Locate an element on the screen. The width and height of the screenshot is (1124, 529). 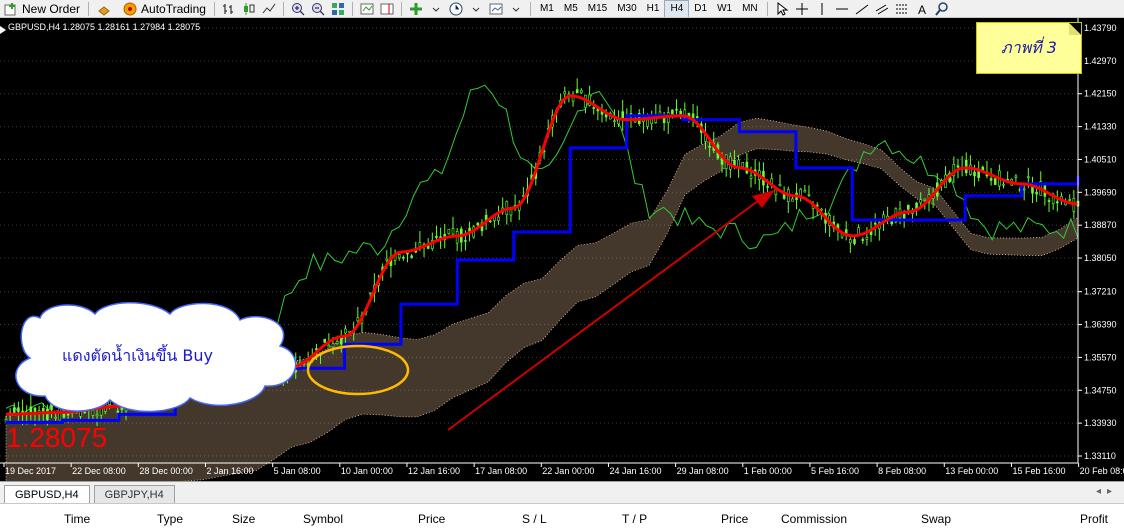
bar-chart-button is located at coordinates (229, 8).